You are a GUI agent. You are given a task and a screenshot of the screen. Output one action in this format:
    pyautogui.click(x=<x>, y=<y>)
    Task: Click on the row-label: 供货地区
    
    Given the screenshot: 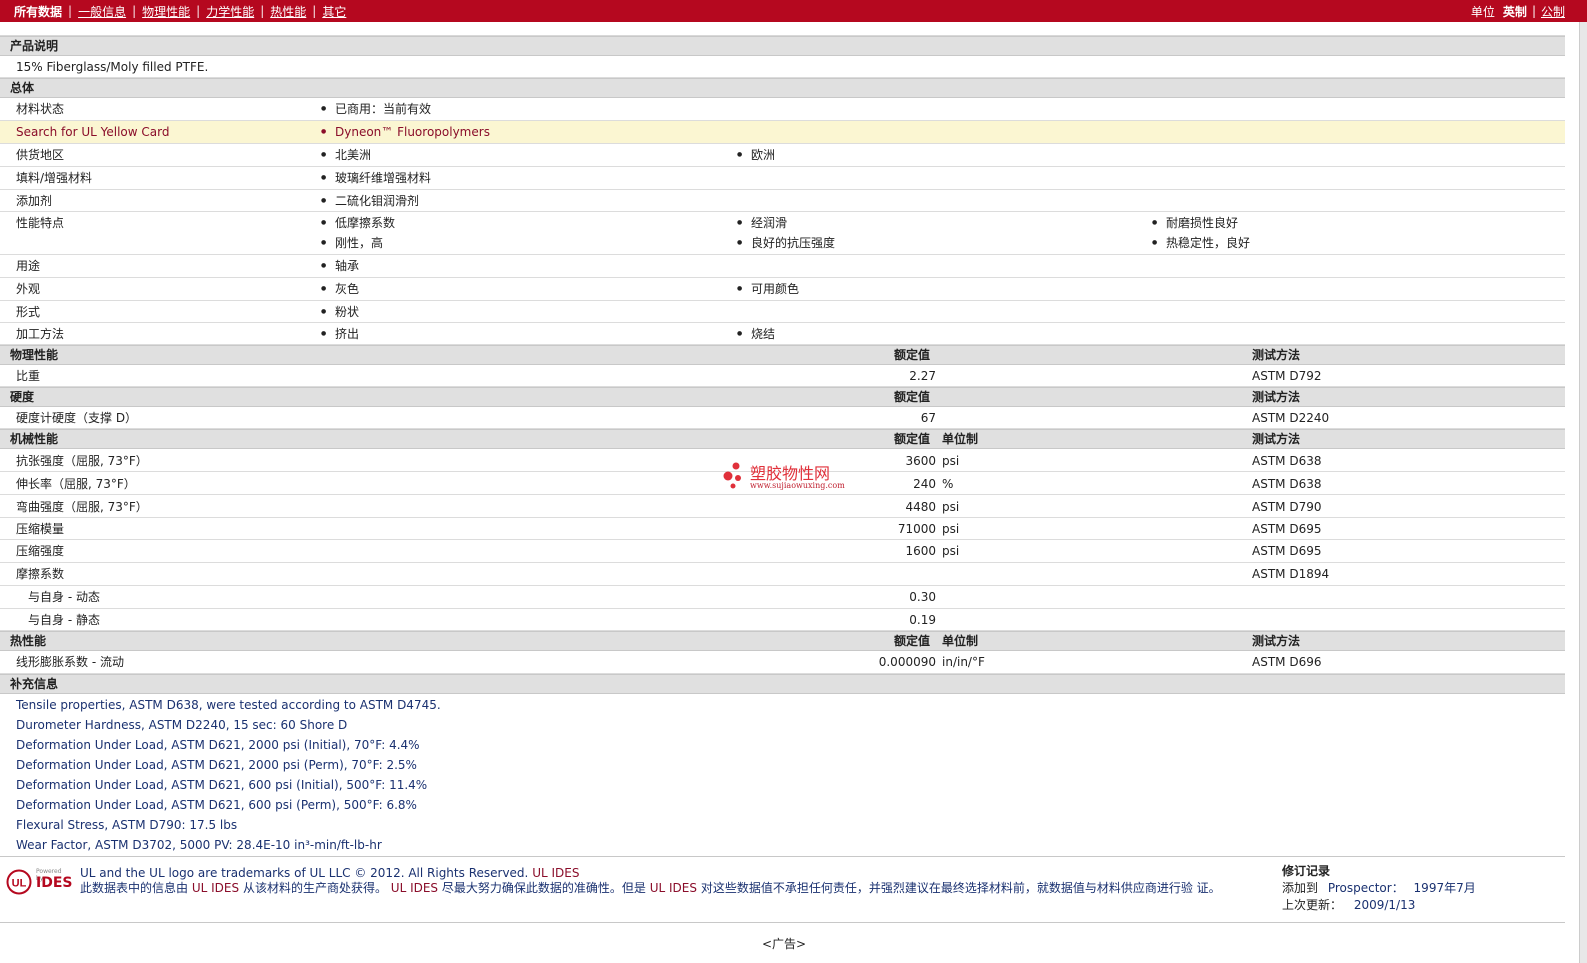 What is the action you would take?
    pyautogui.click(x=40, y=155)
    